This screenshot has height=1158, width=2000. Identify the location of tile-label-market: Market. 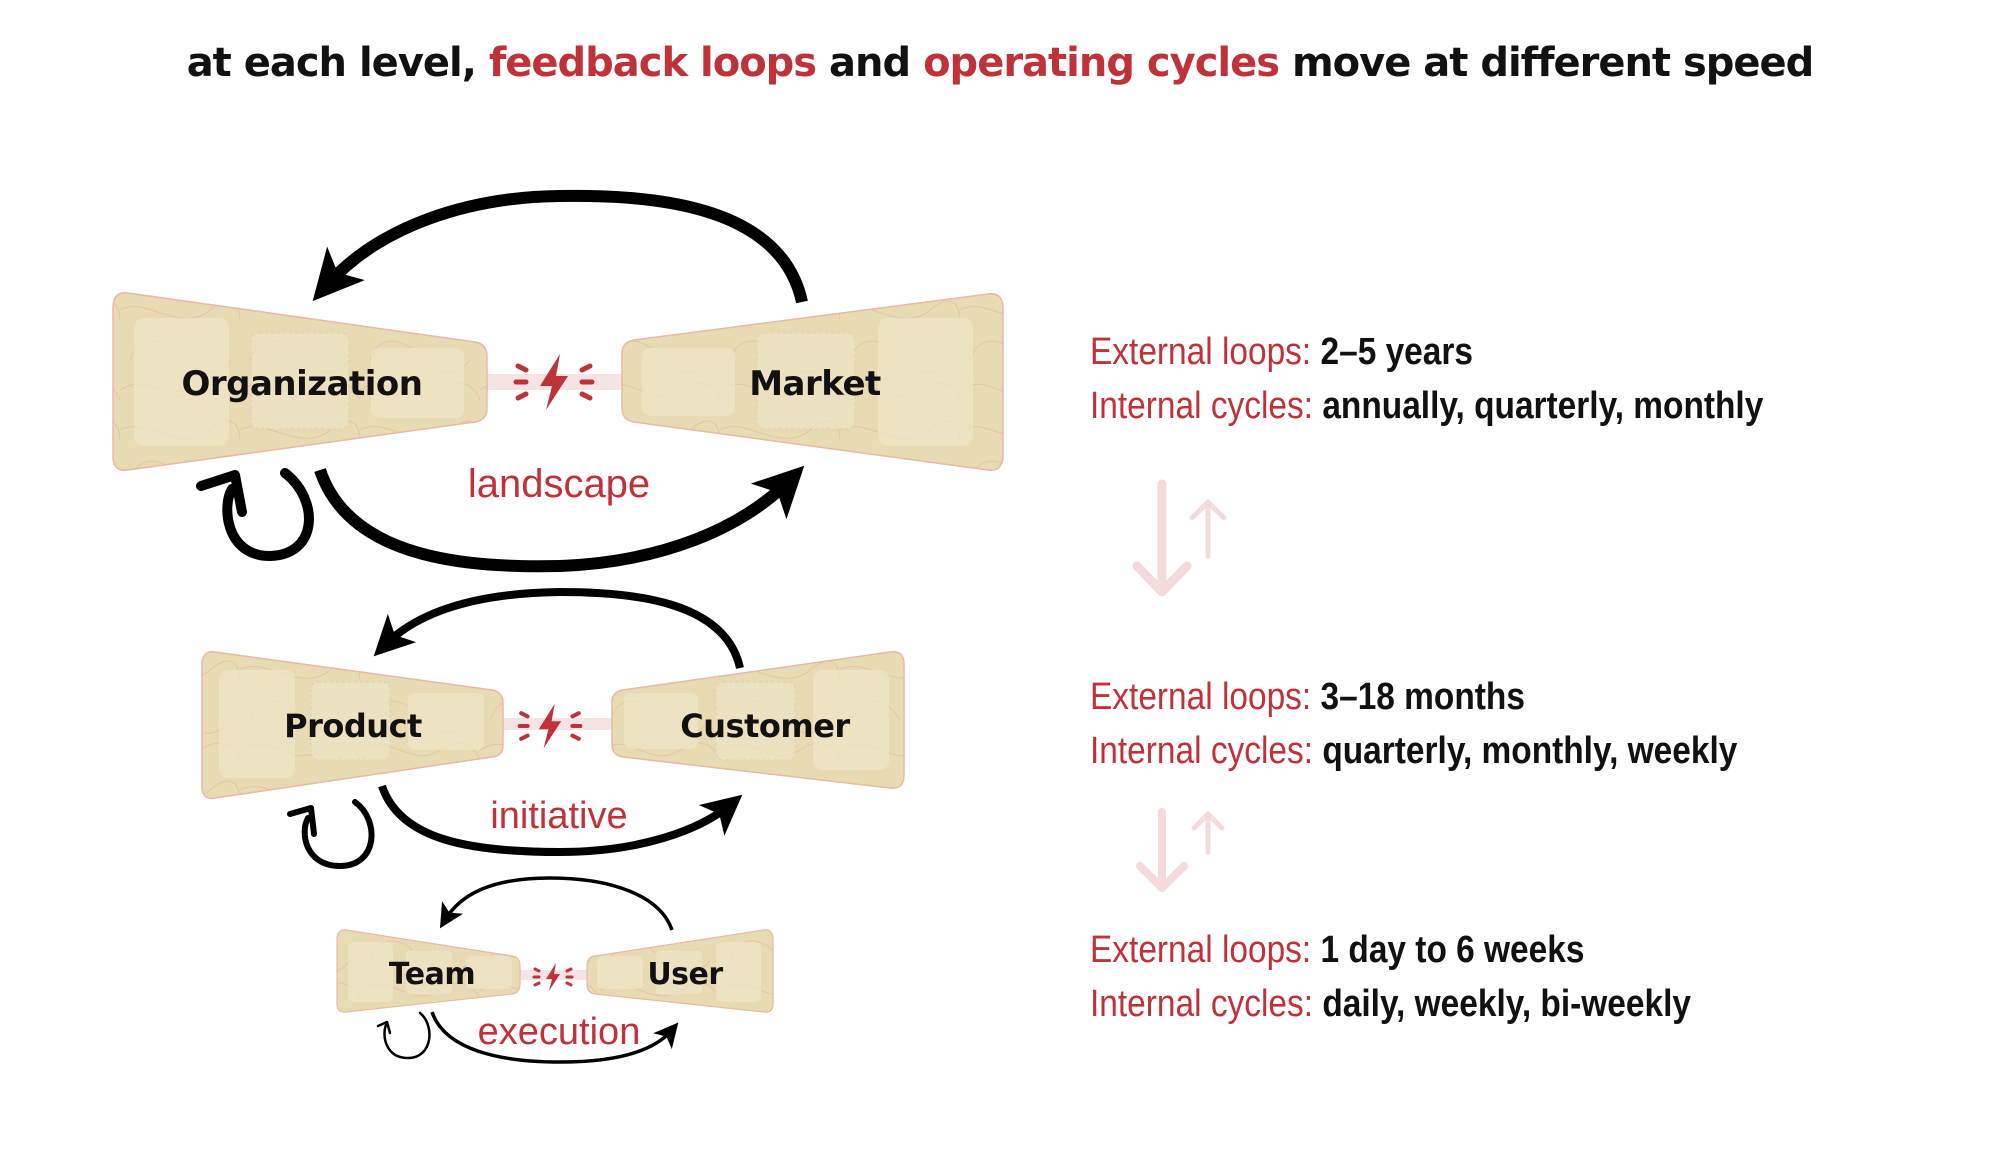
(815, 384).